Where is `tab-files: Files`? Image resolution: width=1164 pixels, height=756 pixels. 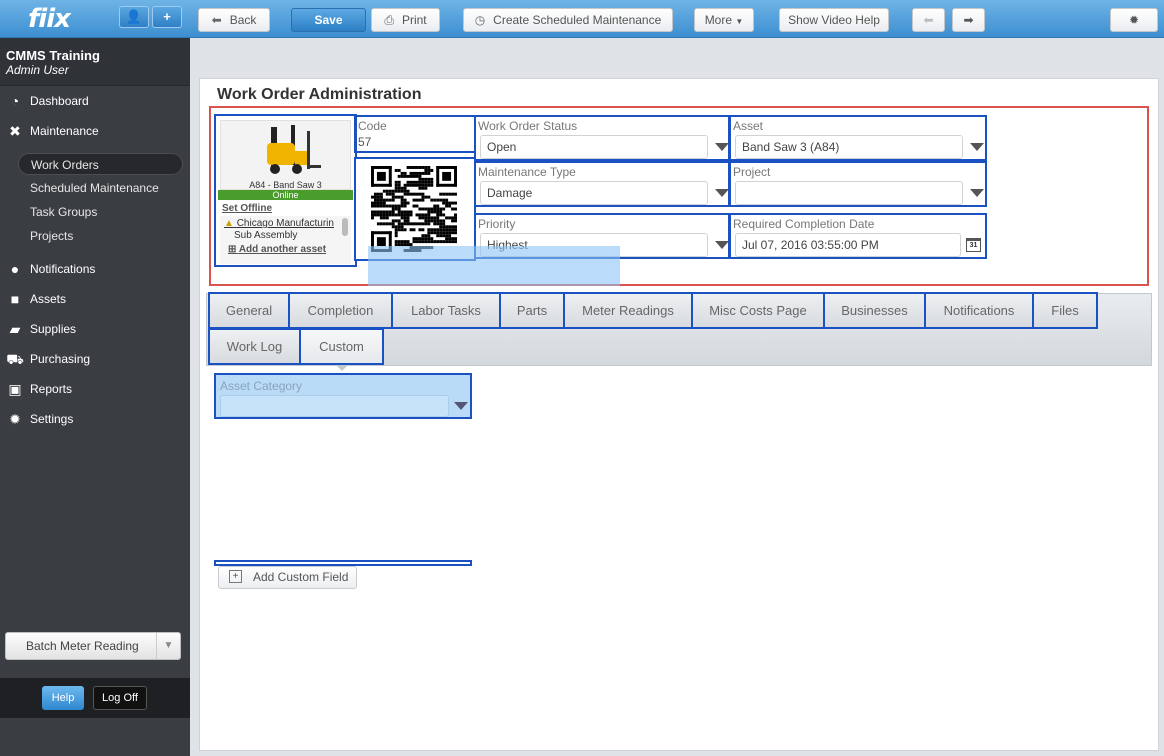 tab-files: Files is located at coordinates (1065, 310).